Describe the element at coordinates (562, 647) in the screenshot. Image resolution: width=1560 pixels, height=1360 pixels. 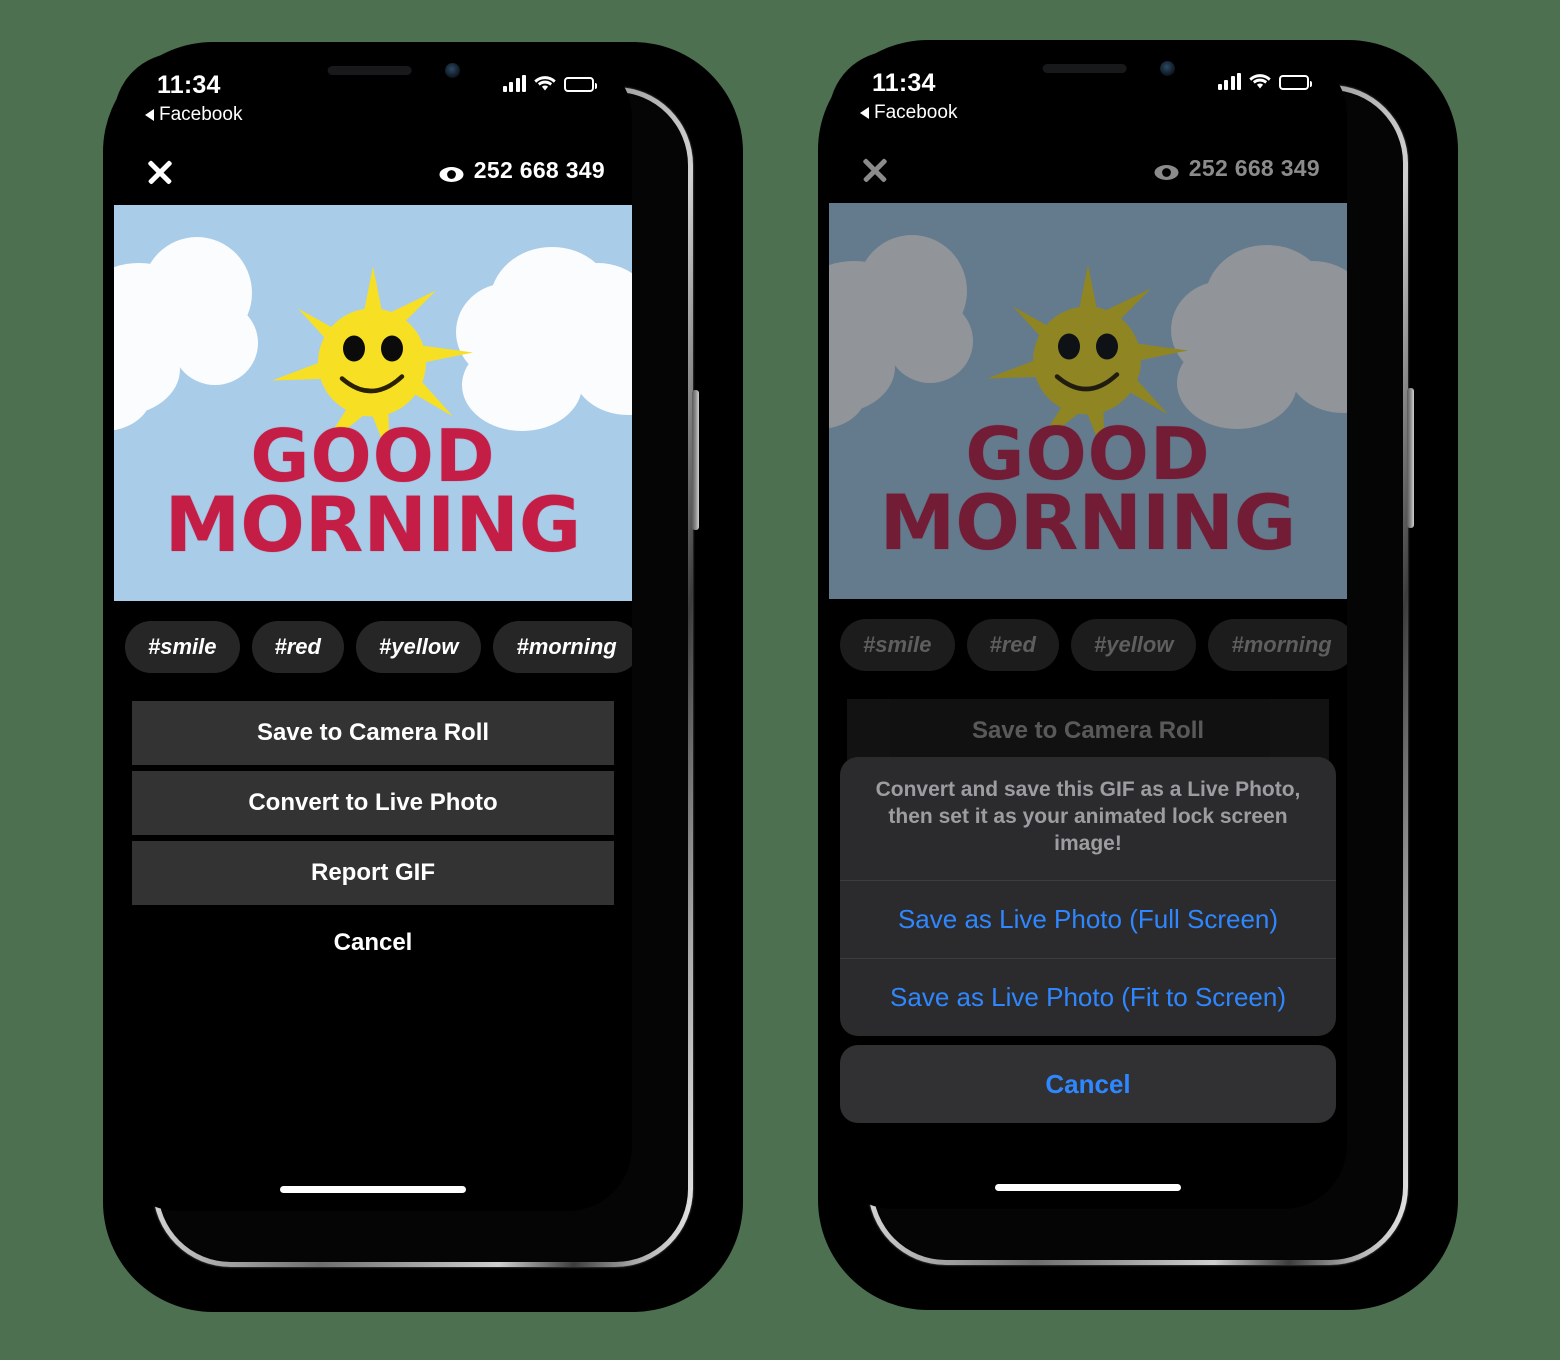
I see `tag-chip: #morning` at that location.